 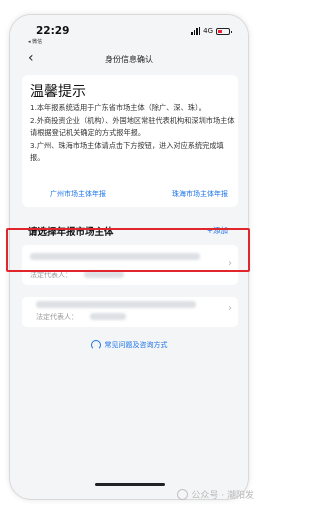 What do you see at coordinates (208, 31) in the screenshot?
I see `network-label: 4G` at bounding box center [208, 31].